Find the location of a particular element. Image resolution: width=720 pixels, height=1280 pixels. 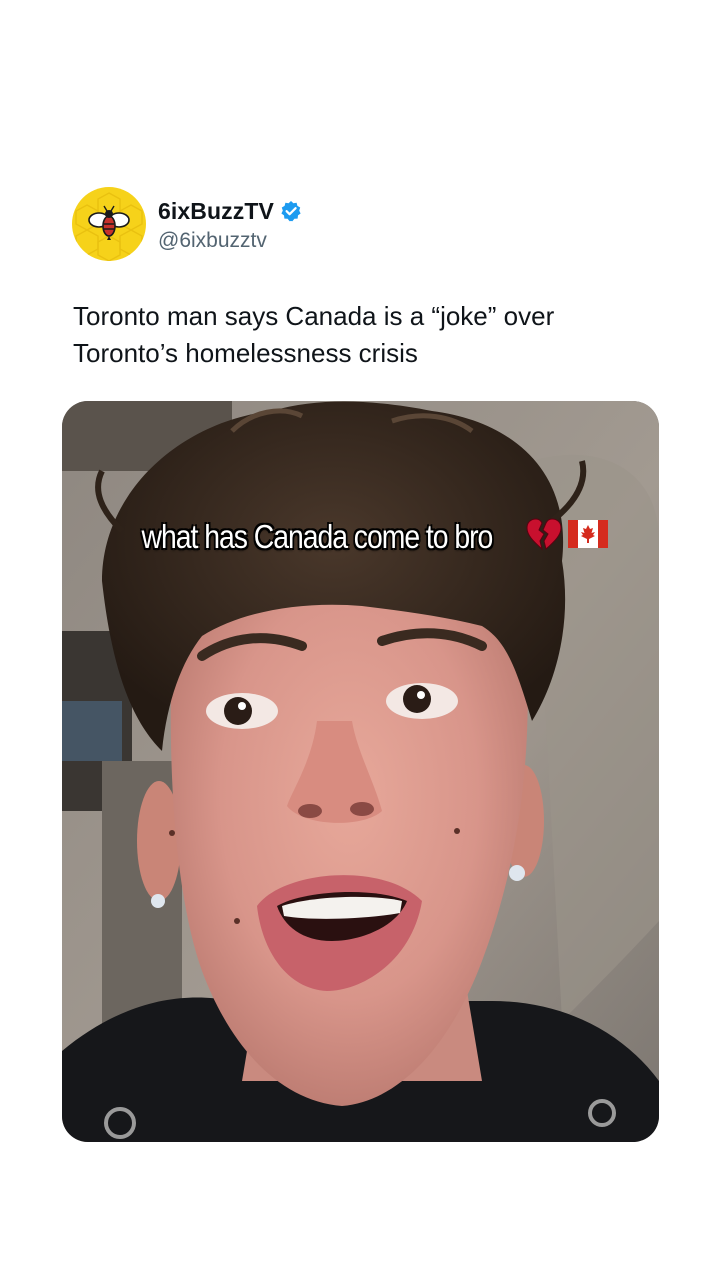

post-header: 6ixBuzzTV @6ixbuzztv is located at coordinates (187, 224).